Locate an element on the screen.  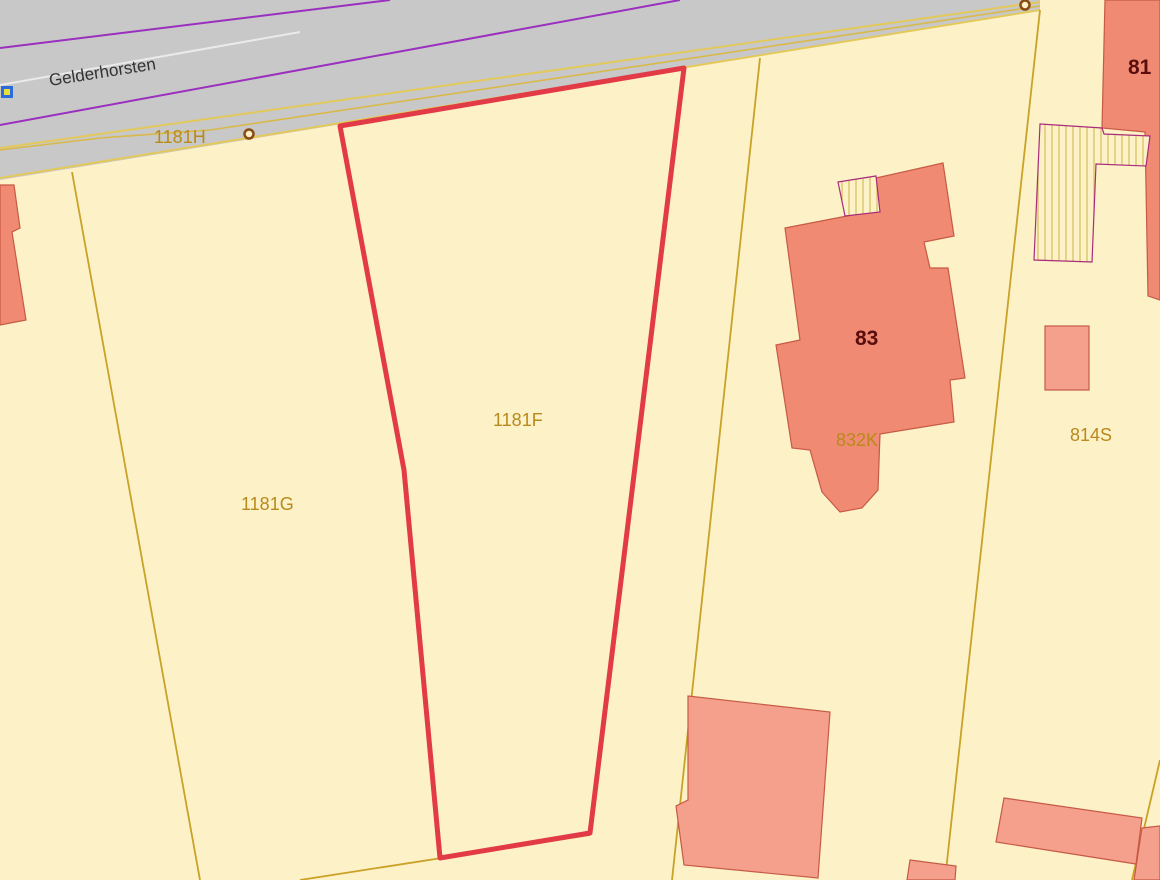
parcel-label-832k: 832K is located at coordinates (857, 440).